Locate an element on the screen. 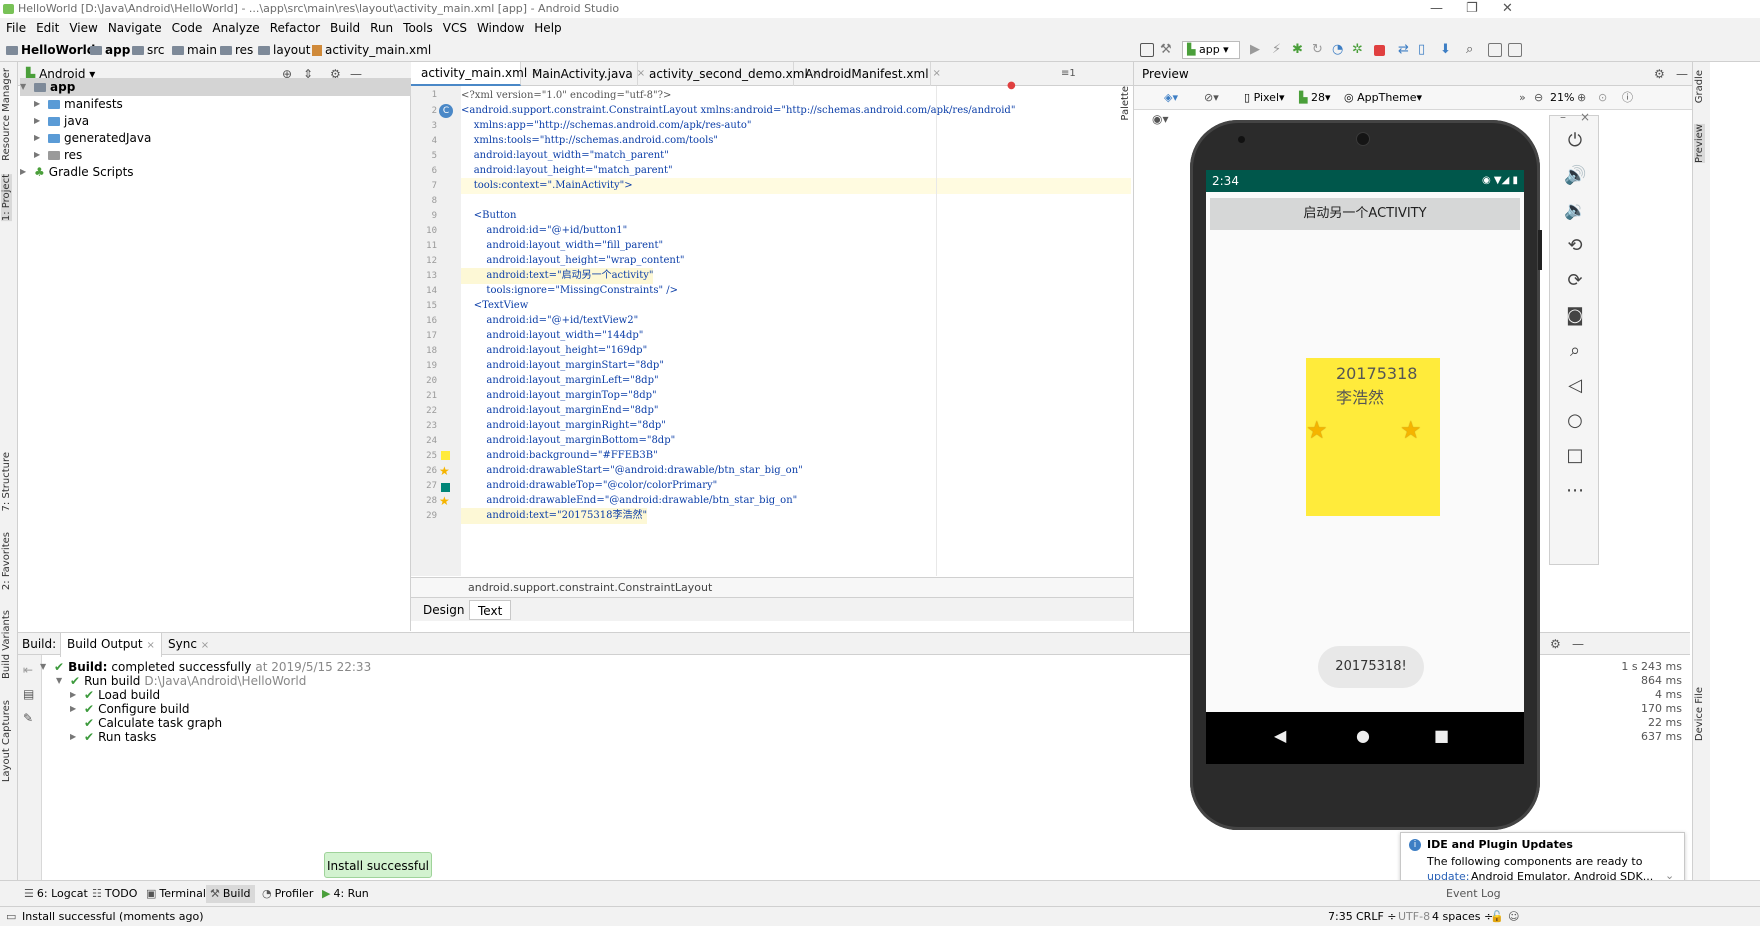  tool-tab-structure: 7: Structure is located at coordinates (6, 481).